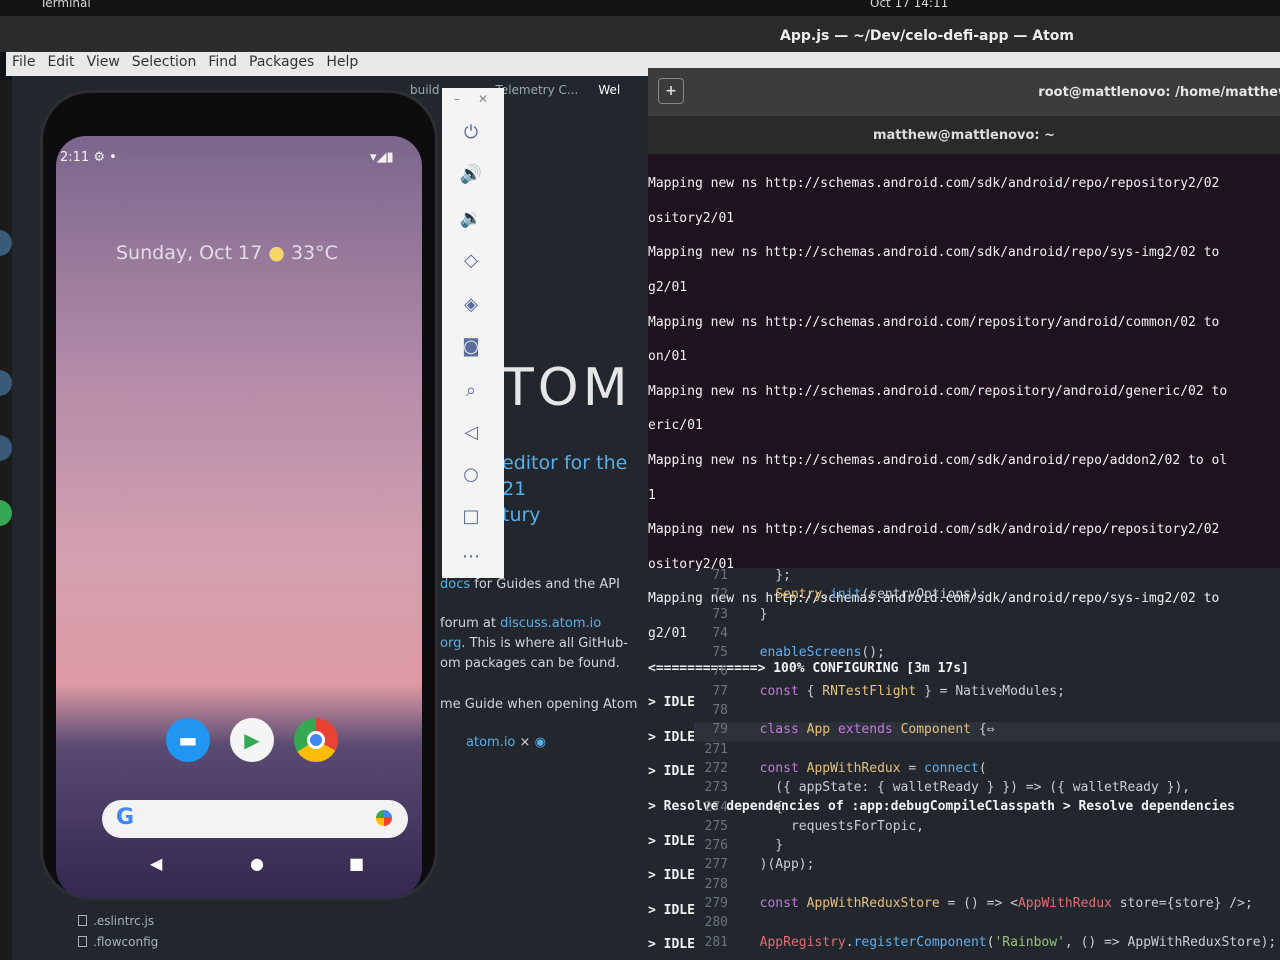 This screenshot has height=960, width=1280. Describe the element at coordinates (802, 942) in the screenshot. I see `code-text: AppRegistry` at that location.